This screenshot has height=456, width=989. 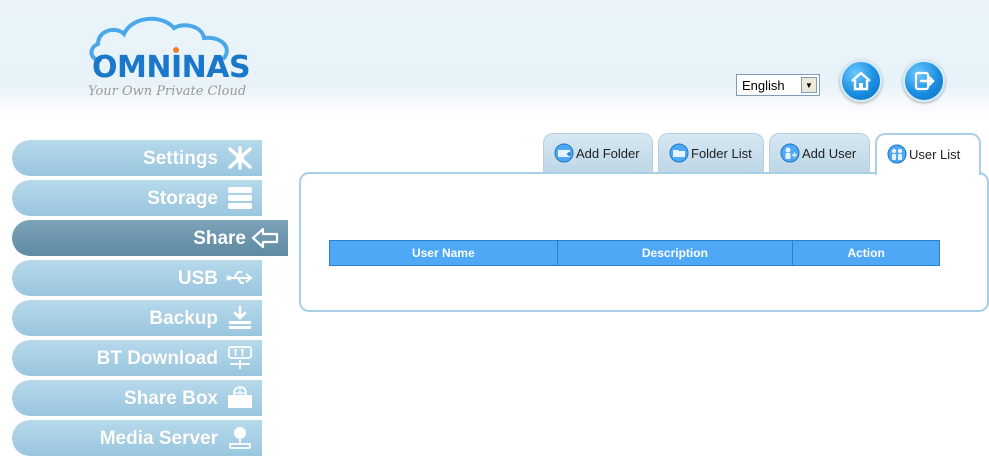 I want to click on tab-add-folder: Add Folder, so click(x=598, y=153).